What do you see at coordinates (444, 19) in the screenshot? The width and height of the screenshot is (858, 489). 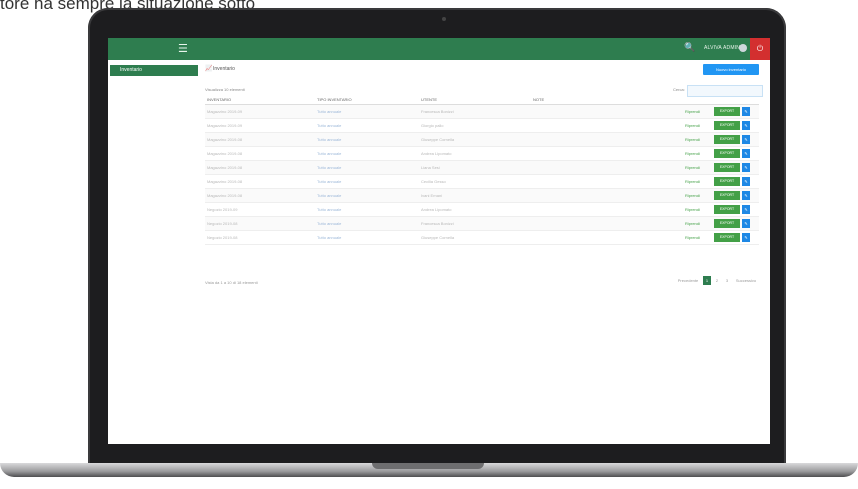 I see `camera-icon` at bounding box center [444, 19].